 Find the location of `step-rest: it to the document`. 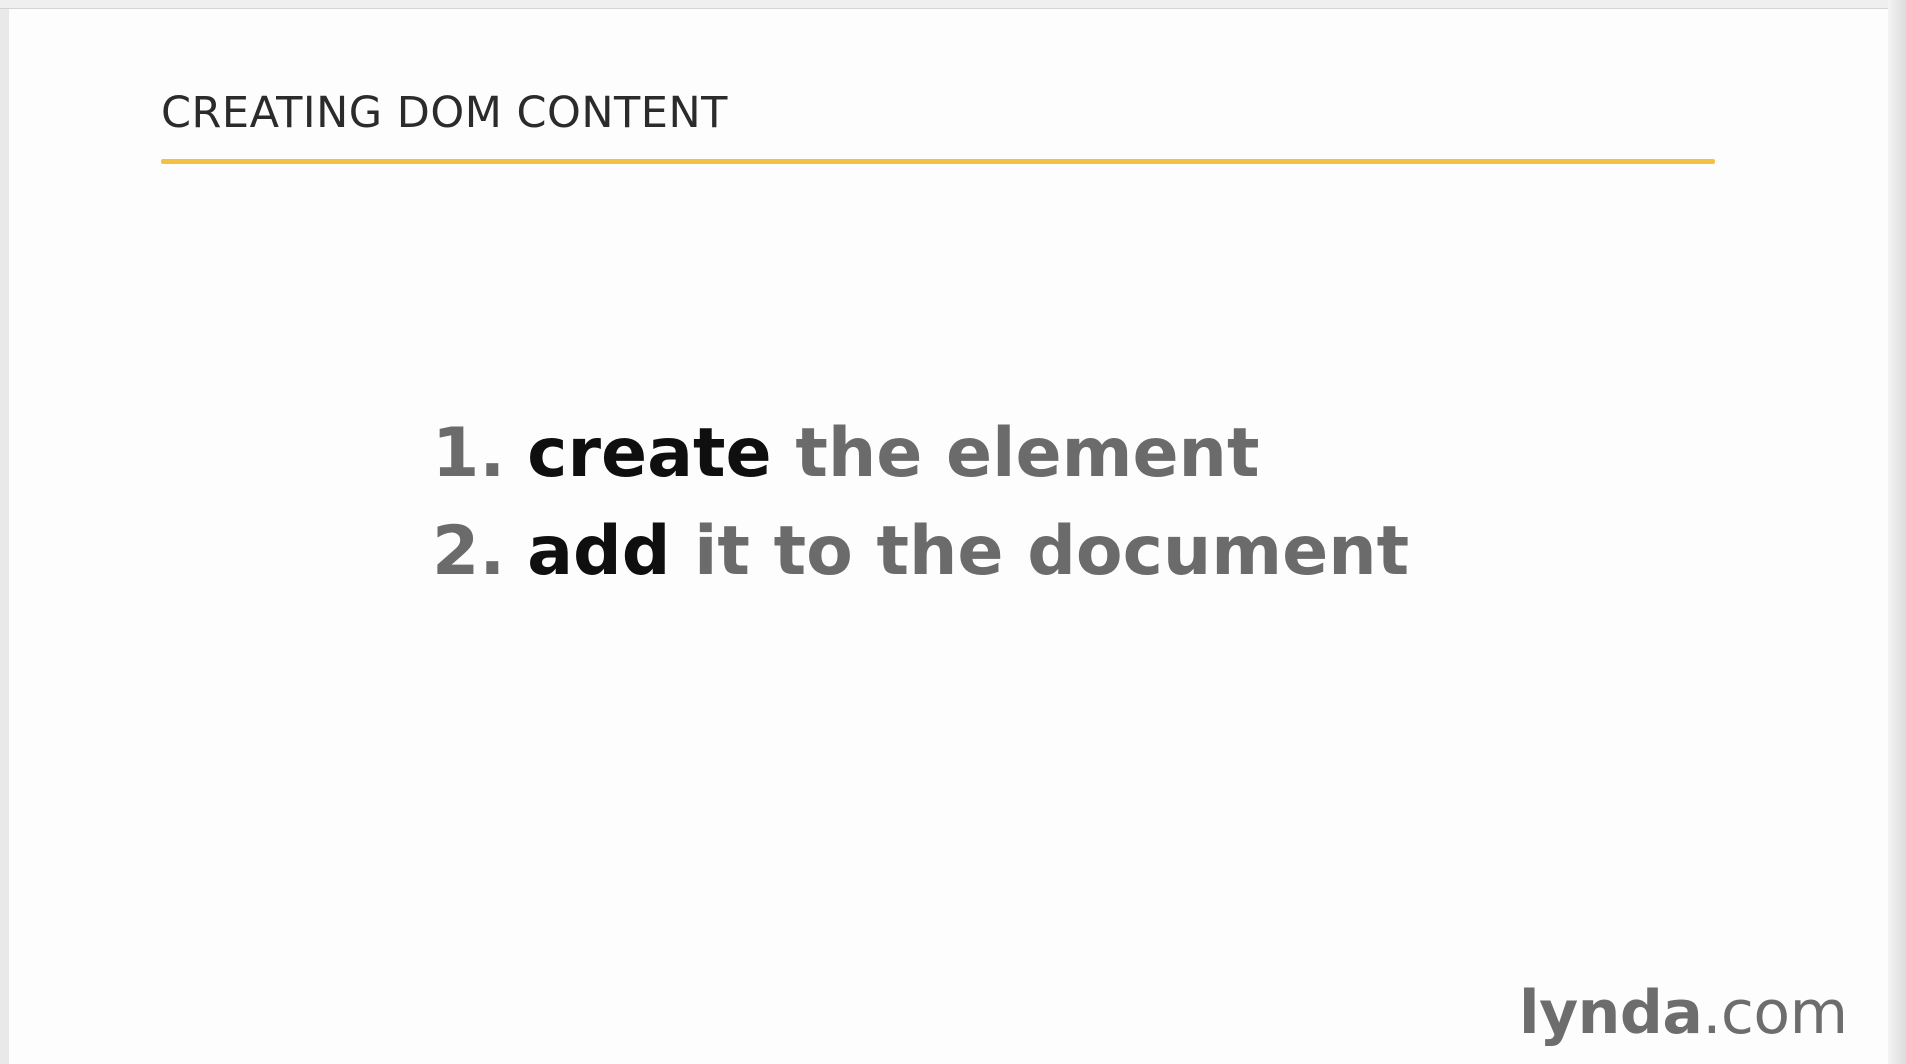

step-rest: it to the document is located at coordinates (1052, 551).